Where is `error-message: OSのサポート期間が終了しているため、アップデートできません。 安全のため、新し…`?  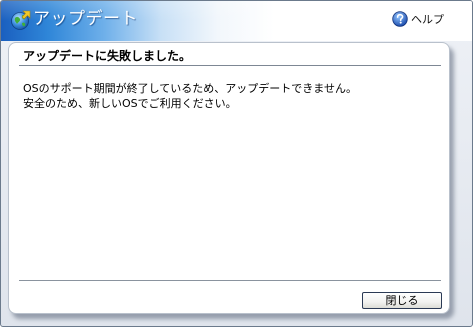
error-message: OSのサポート期間が終了しているため、アップデートできません。 安全のため、新し… is located at coordinates (190, 96).